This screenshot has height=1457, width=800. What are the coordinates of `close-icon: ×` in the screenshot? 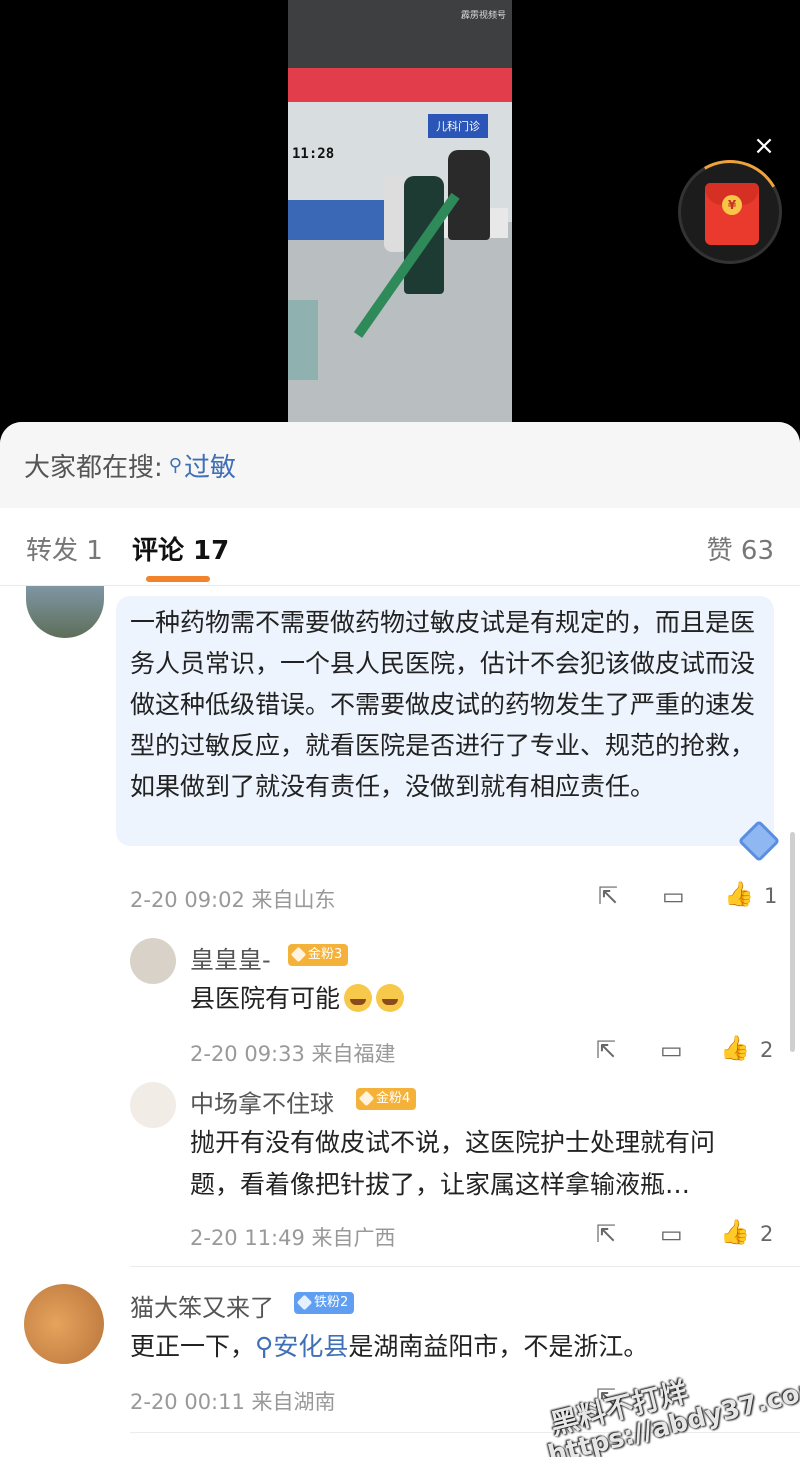 It's located at (764, 146).